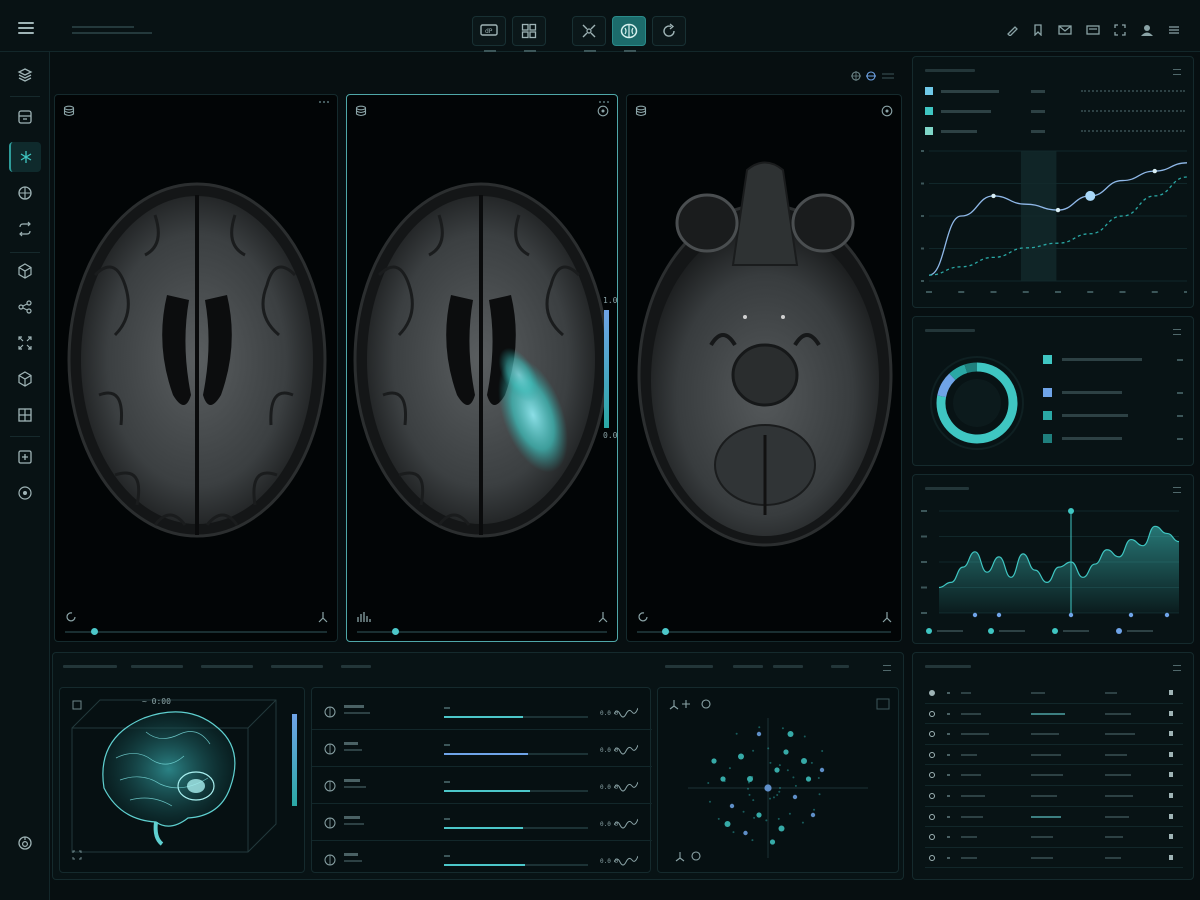 The width and height of the screenshot is (1200, 900). Describe the element at coordinates (25, 193) in the screenshot. I see `sidebar-item-globe` at that location.